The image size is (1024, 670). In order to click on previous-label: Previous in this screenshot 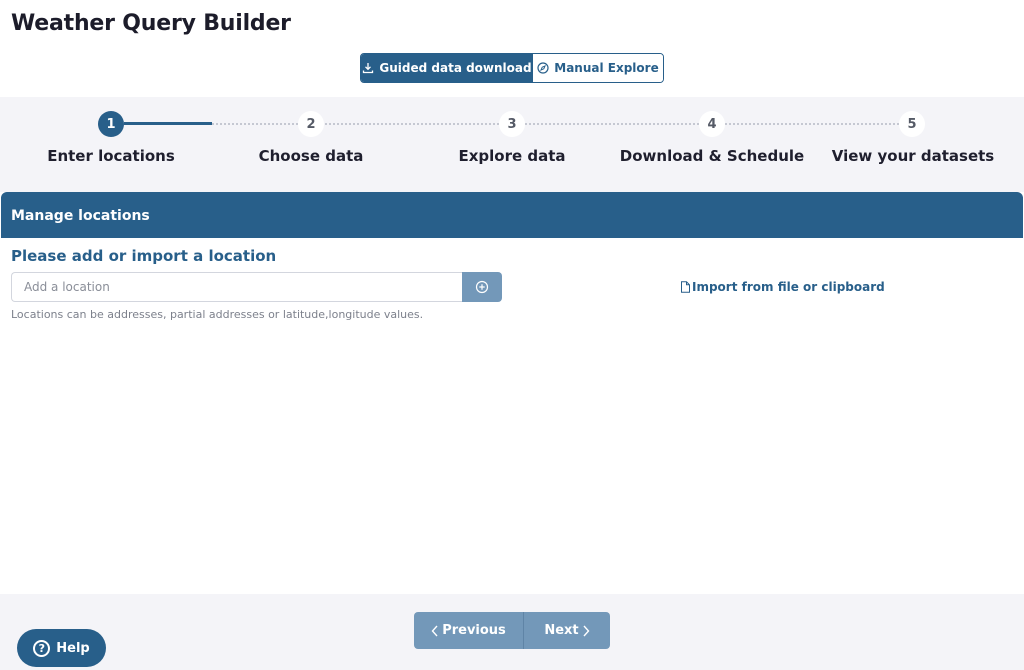, I will do `click(474, 630)`.